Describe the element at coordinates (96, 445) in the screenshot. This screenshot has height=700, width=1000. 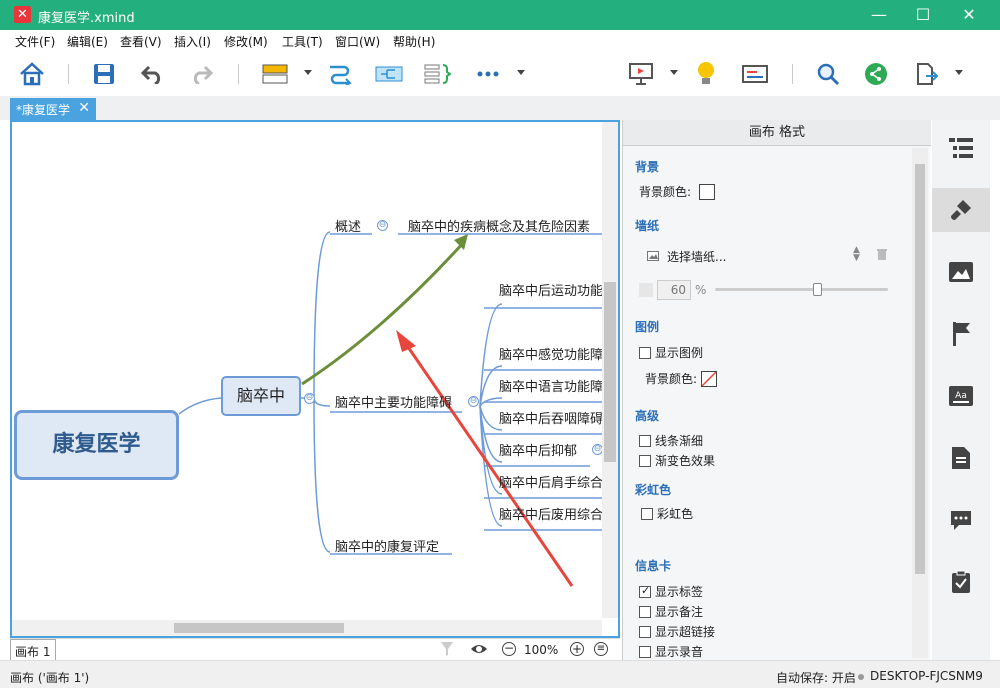
I see `central-topic: 康复医学` at that location.